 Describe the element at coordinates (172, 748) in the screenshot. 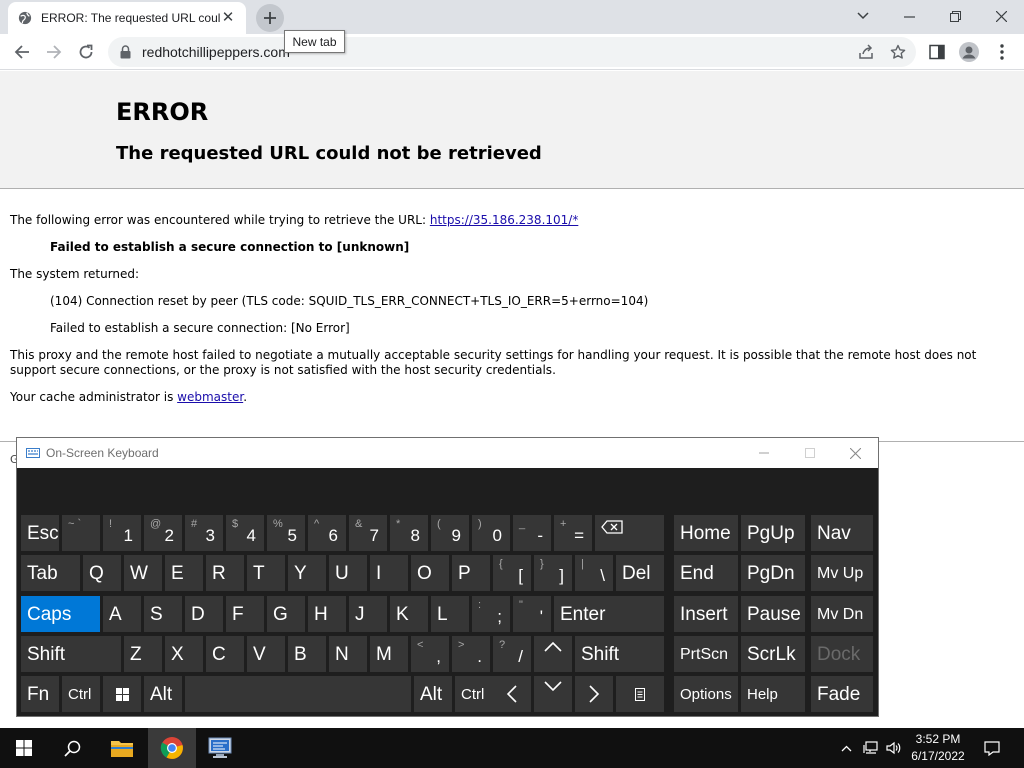

I see `chrome-button` at that location.